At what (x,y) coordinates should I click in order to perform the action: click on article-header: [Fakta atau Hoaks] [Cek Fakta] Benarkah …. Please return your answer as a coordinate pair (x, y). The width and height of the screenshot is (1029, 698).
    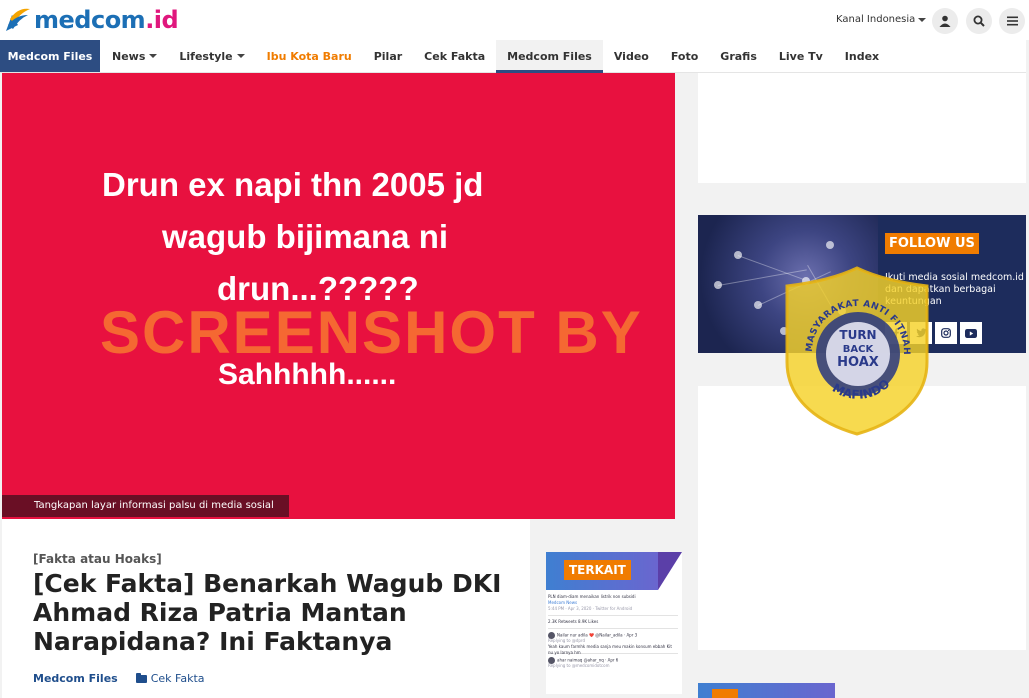
    Looking at the image, I should click on (266, 608).